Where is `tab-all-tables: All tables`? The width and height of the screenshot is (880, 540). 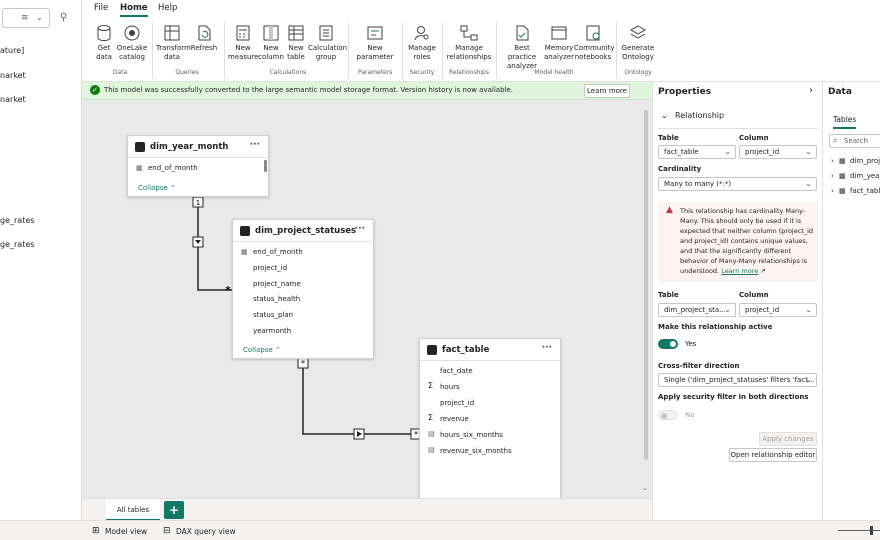
tab-all-tables: All tables is located at coordinates (133, 510).